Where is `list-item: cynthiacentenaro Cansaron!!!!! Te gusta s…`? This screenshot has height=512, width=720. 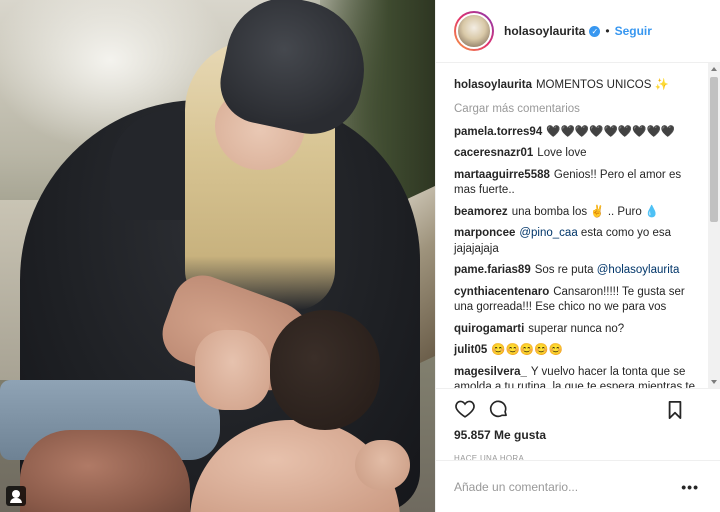 list-item: cynthiacentenaro Cansaron!!!!! Te gusta s… is located at coordinates (578, 300).